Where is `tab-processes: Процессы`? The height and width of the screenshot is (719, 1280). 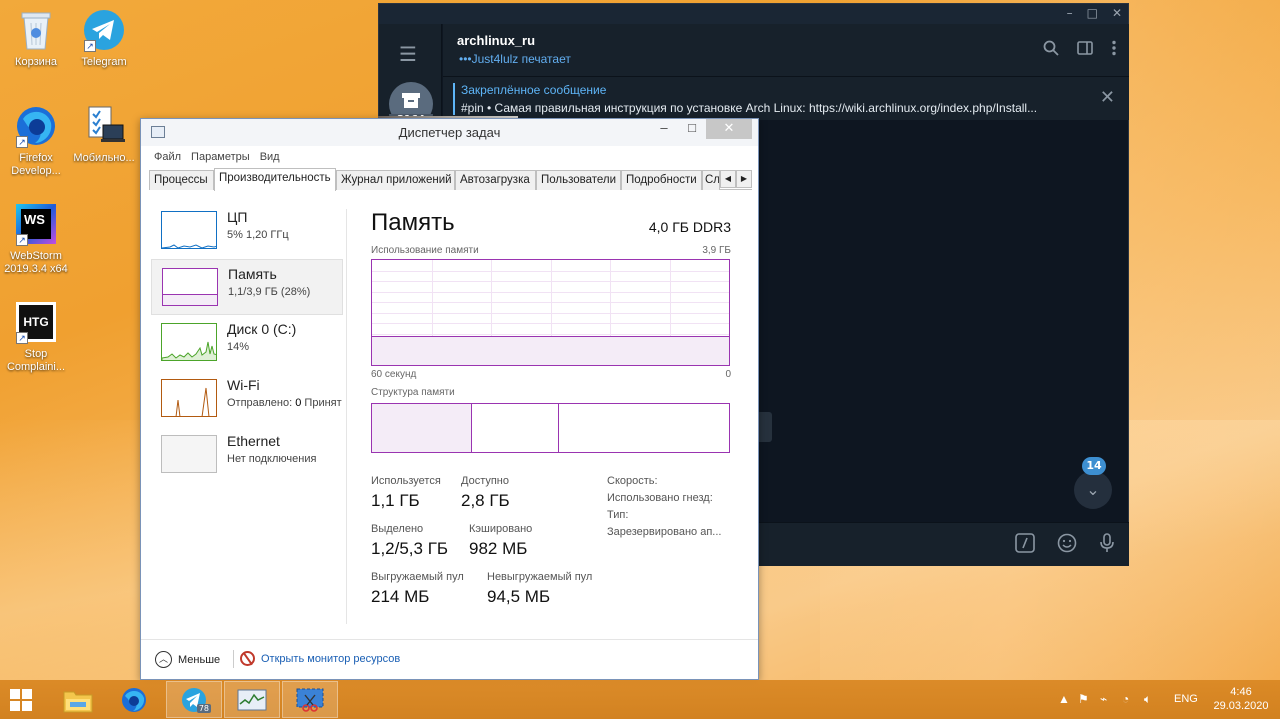
tab-processes: Процессы is located at coordinates (181, 180).